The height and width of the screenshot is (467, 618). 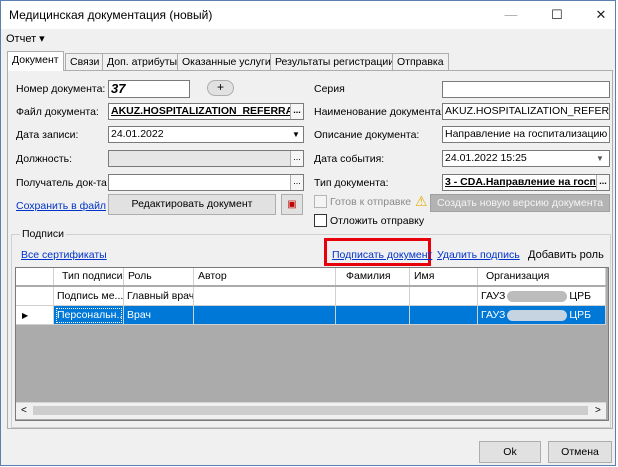 What do you see at coordinates (24, 410) in the screenshot?
I see `scroll-left-button: <` at bounding box center [24, 410].